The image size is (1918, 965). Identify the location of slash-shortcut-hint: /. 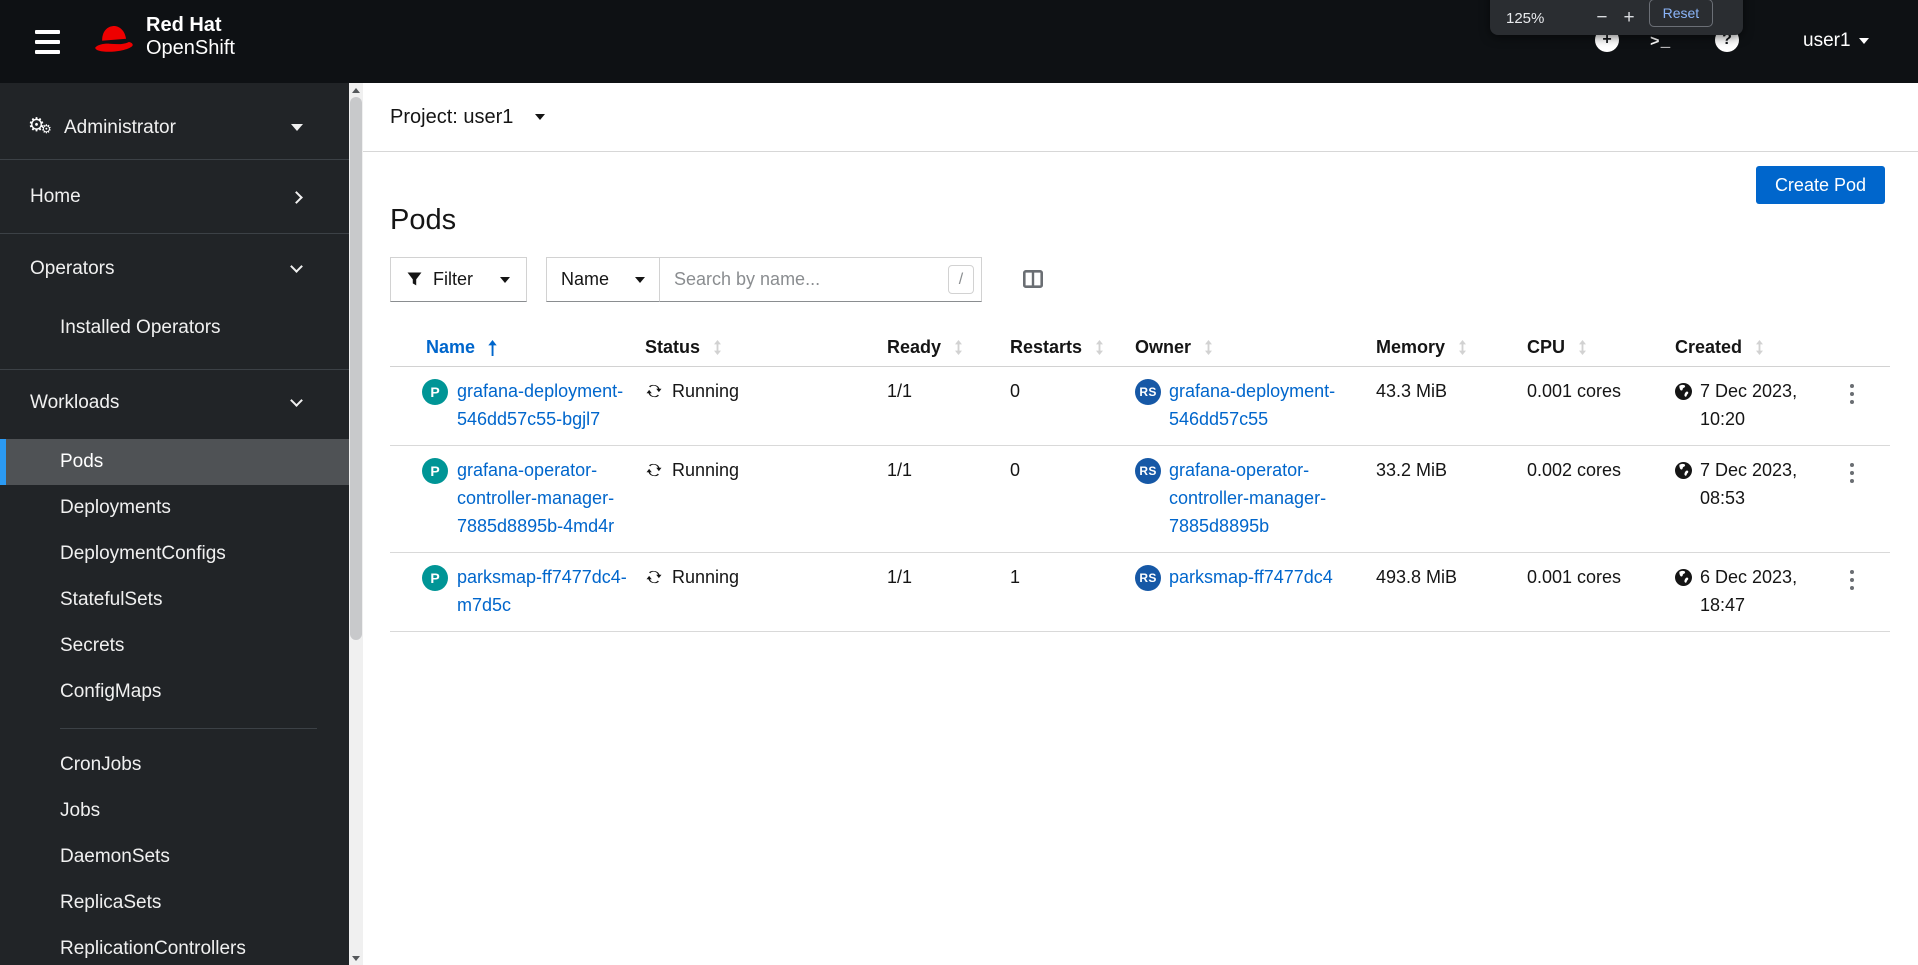
(961, 279).